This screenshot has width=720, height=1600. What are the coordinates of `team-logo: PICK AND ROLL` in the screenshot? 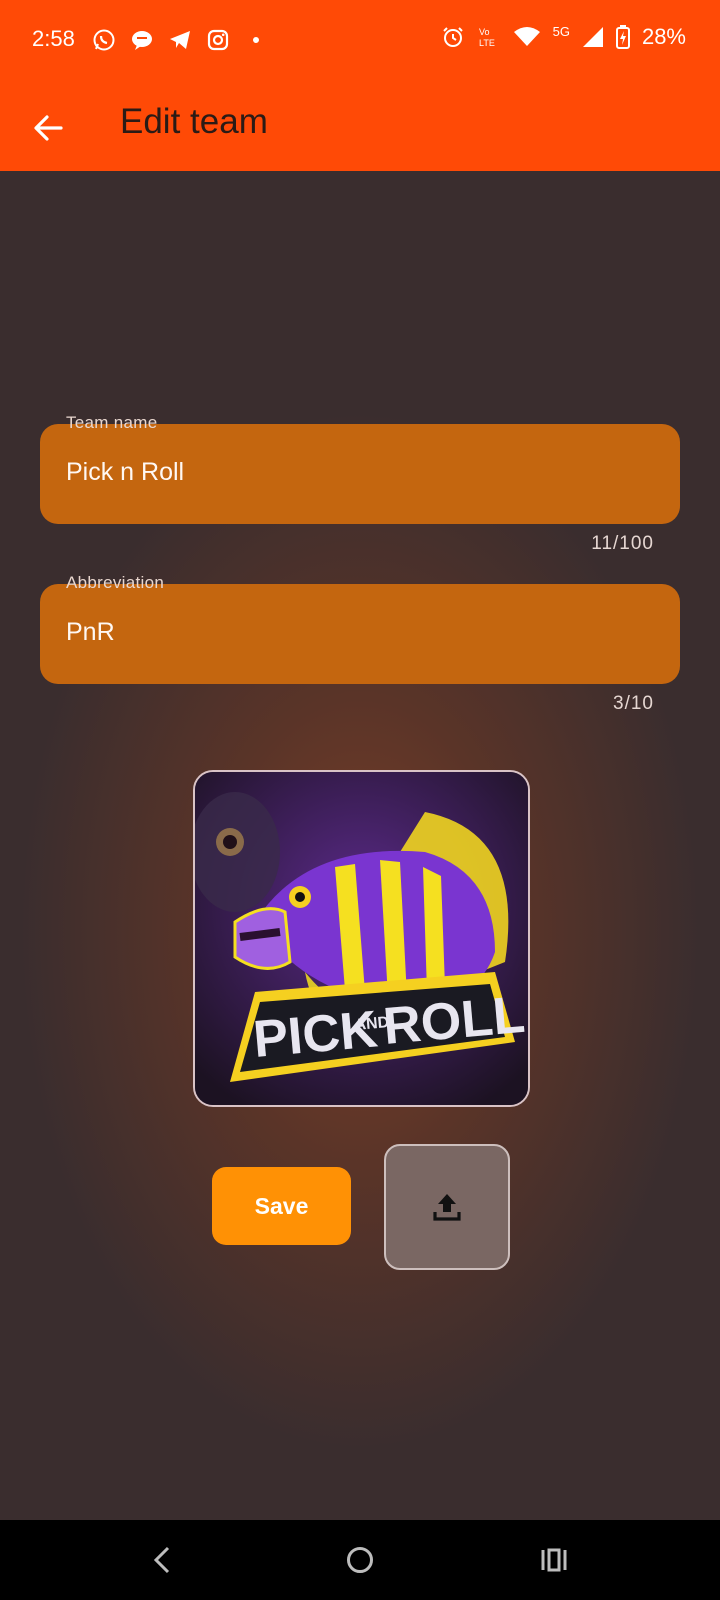 It's located at (361, 938).